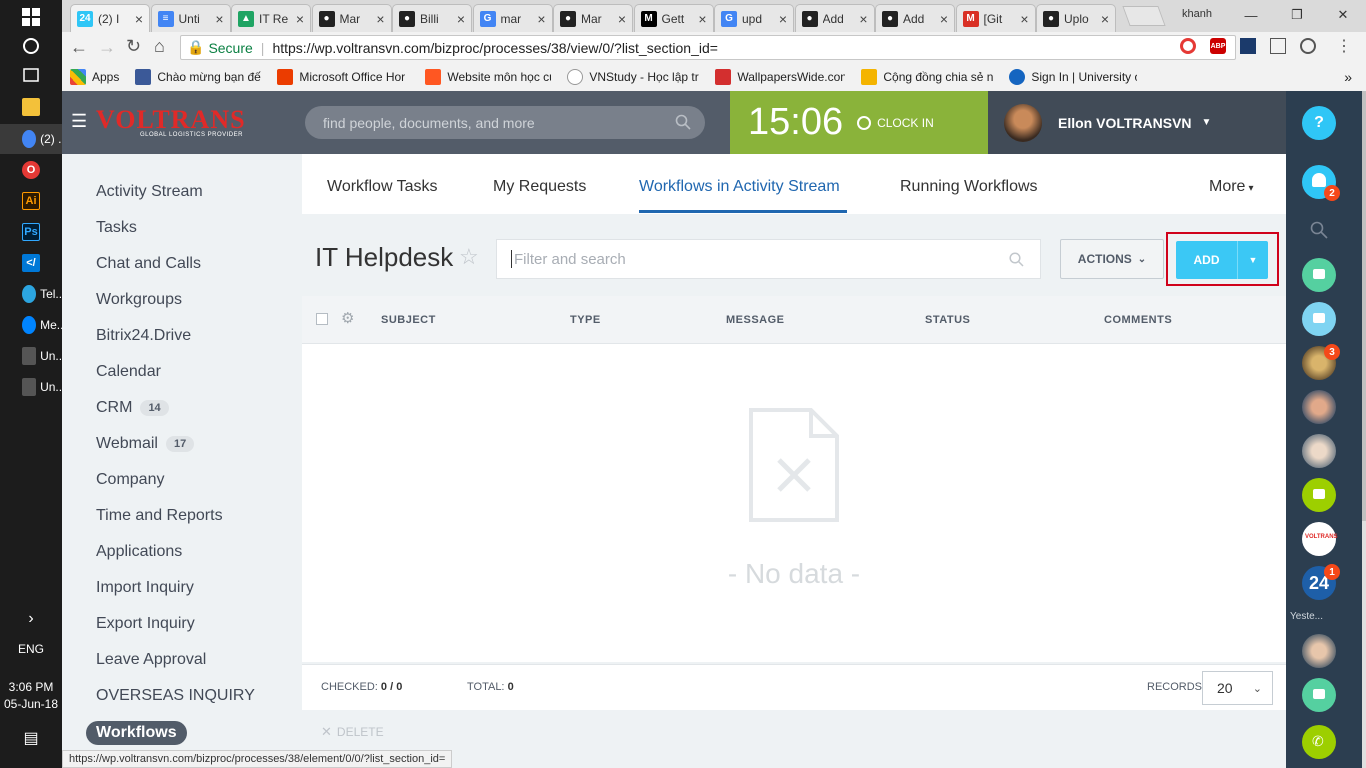 The width and height of the screenshot is (1366, 768). Describe the element at coordinates (31, 704) in the screenshot. I see `taskbar-date: 05-Jun-18` at that location.